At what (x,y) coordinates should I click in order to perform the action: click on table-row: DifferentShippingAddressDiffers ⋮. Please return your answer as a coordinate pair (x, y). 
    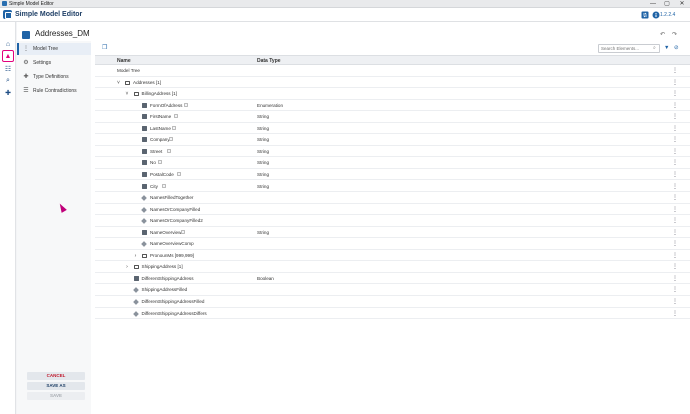
    Looking at the image, I should click on (392, 314).